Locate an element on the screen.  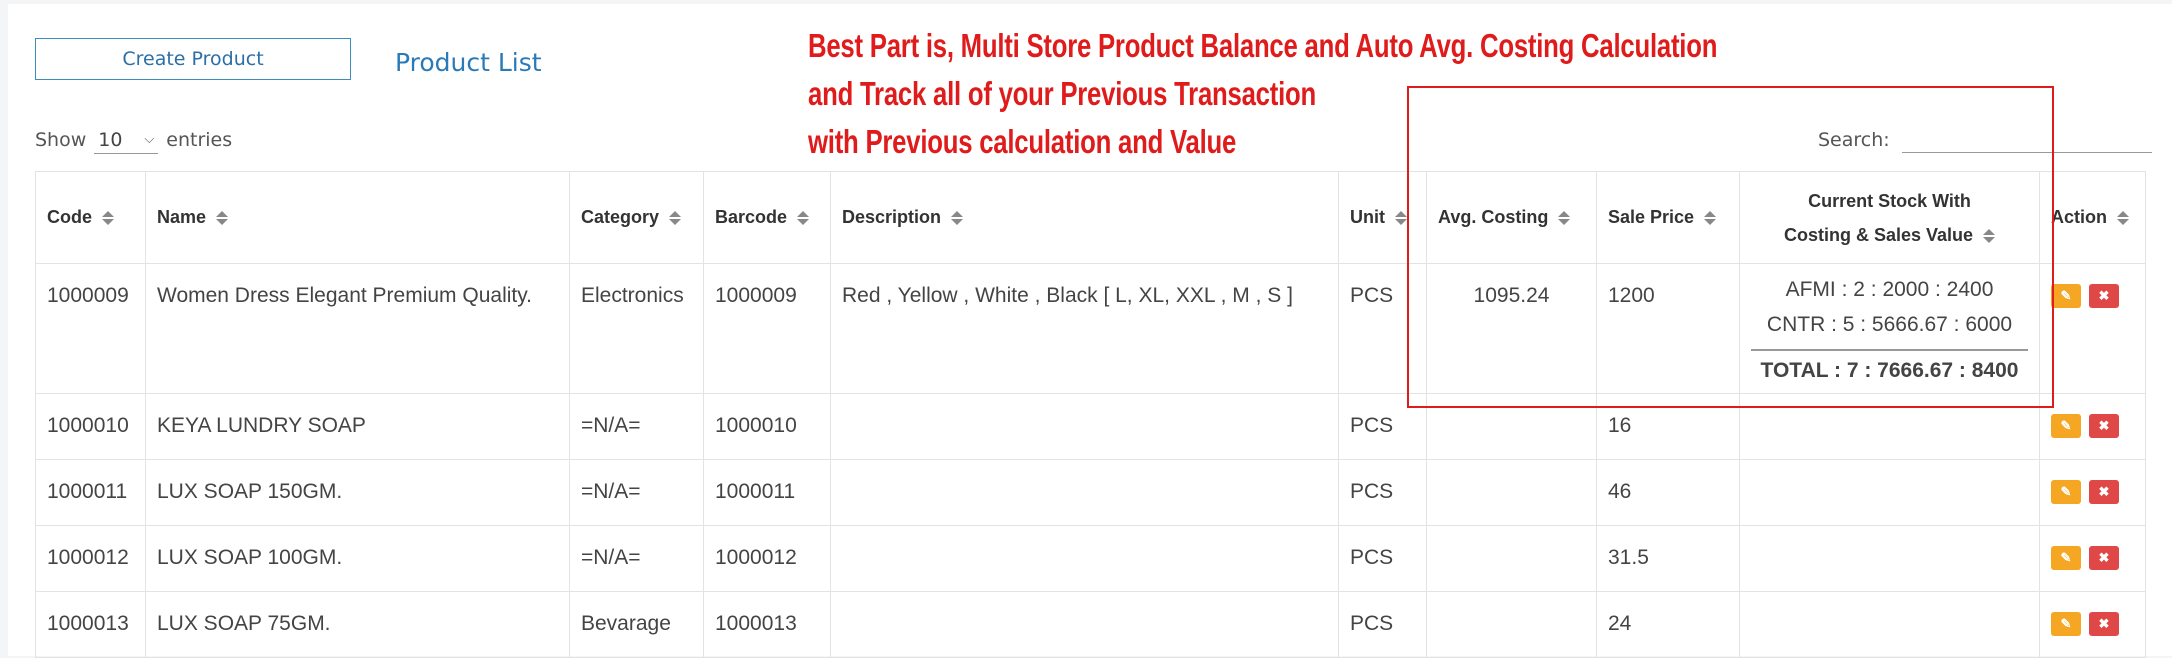
col-category: Category is located at coordinates (636, 217).